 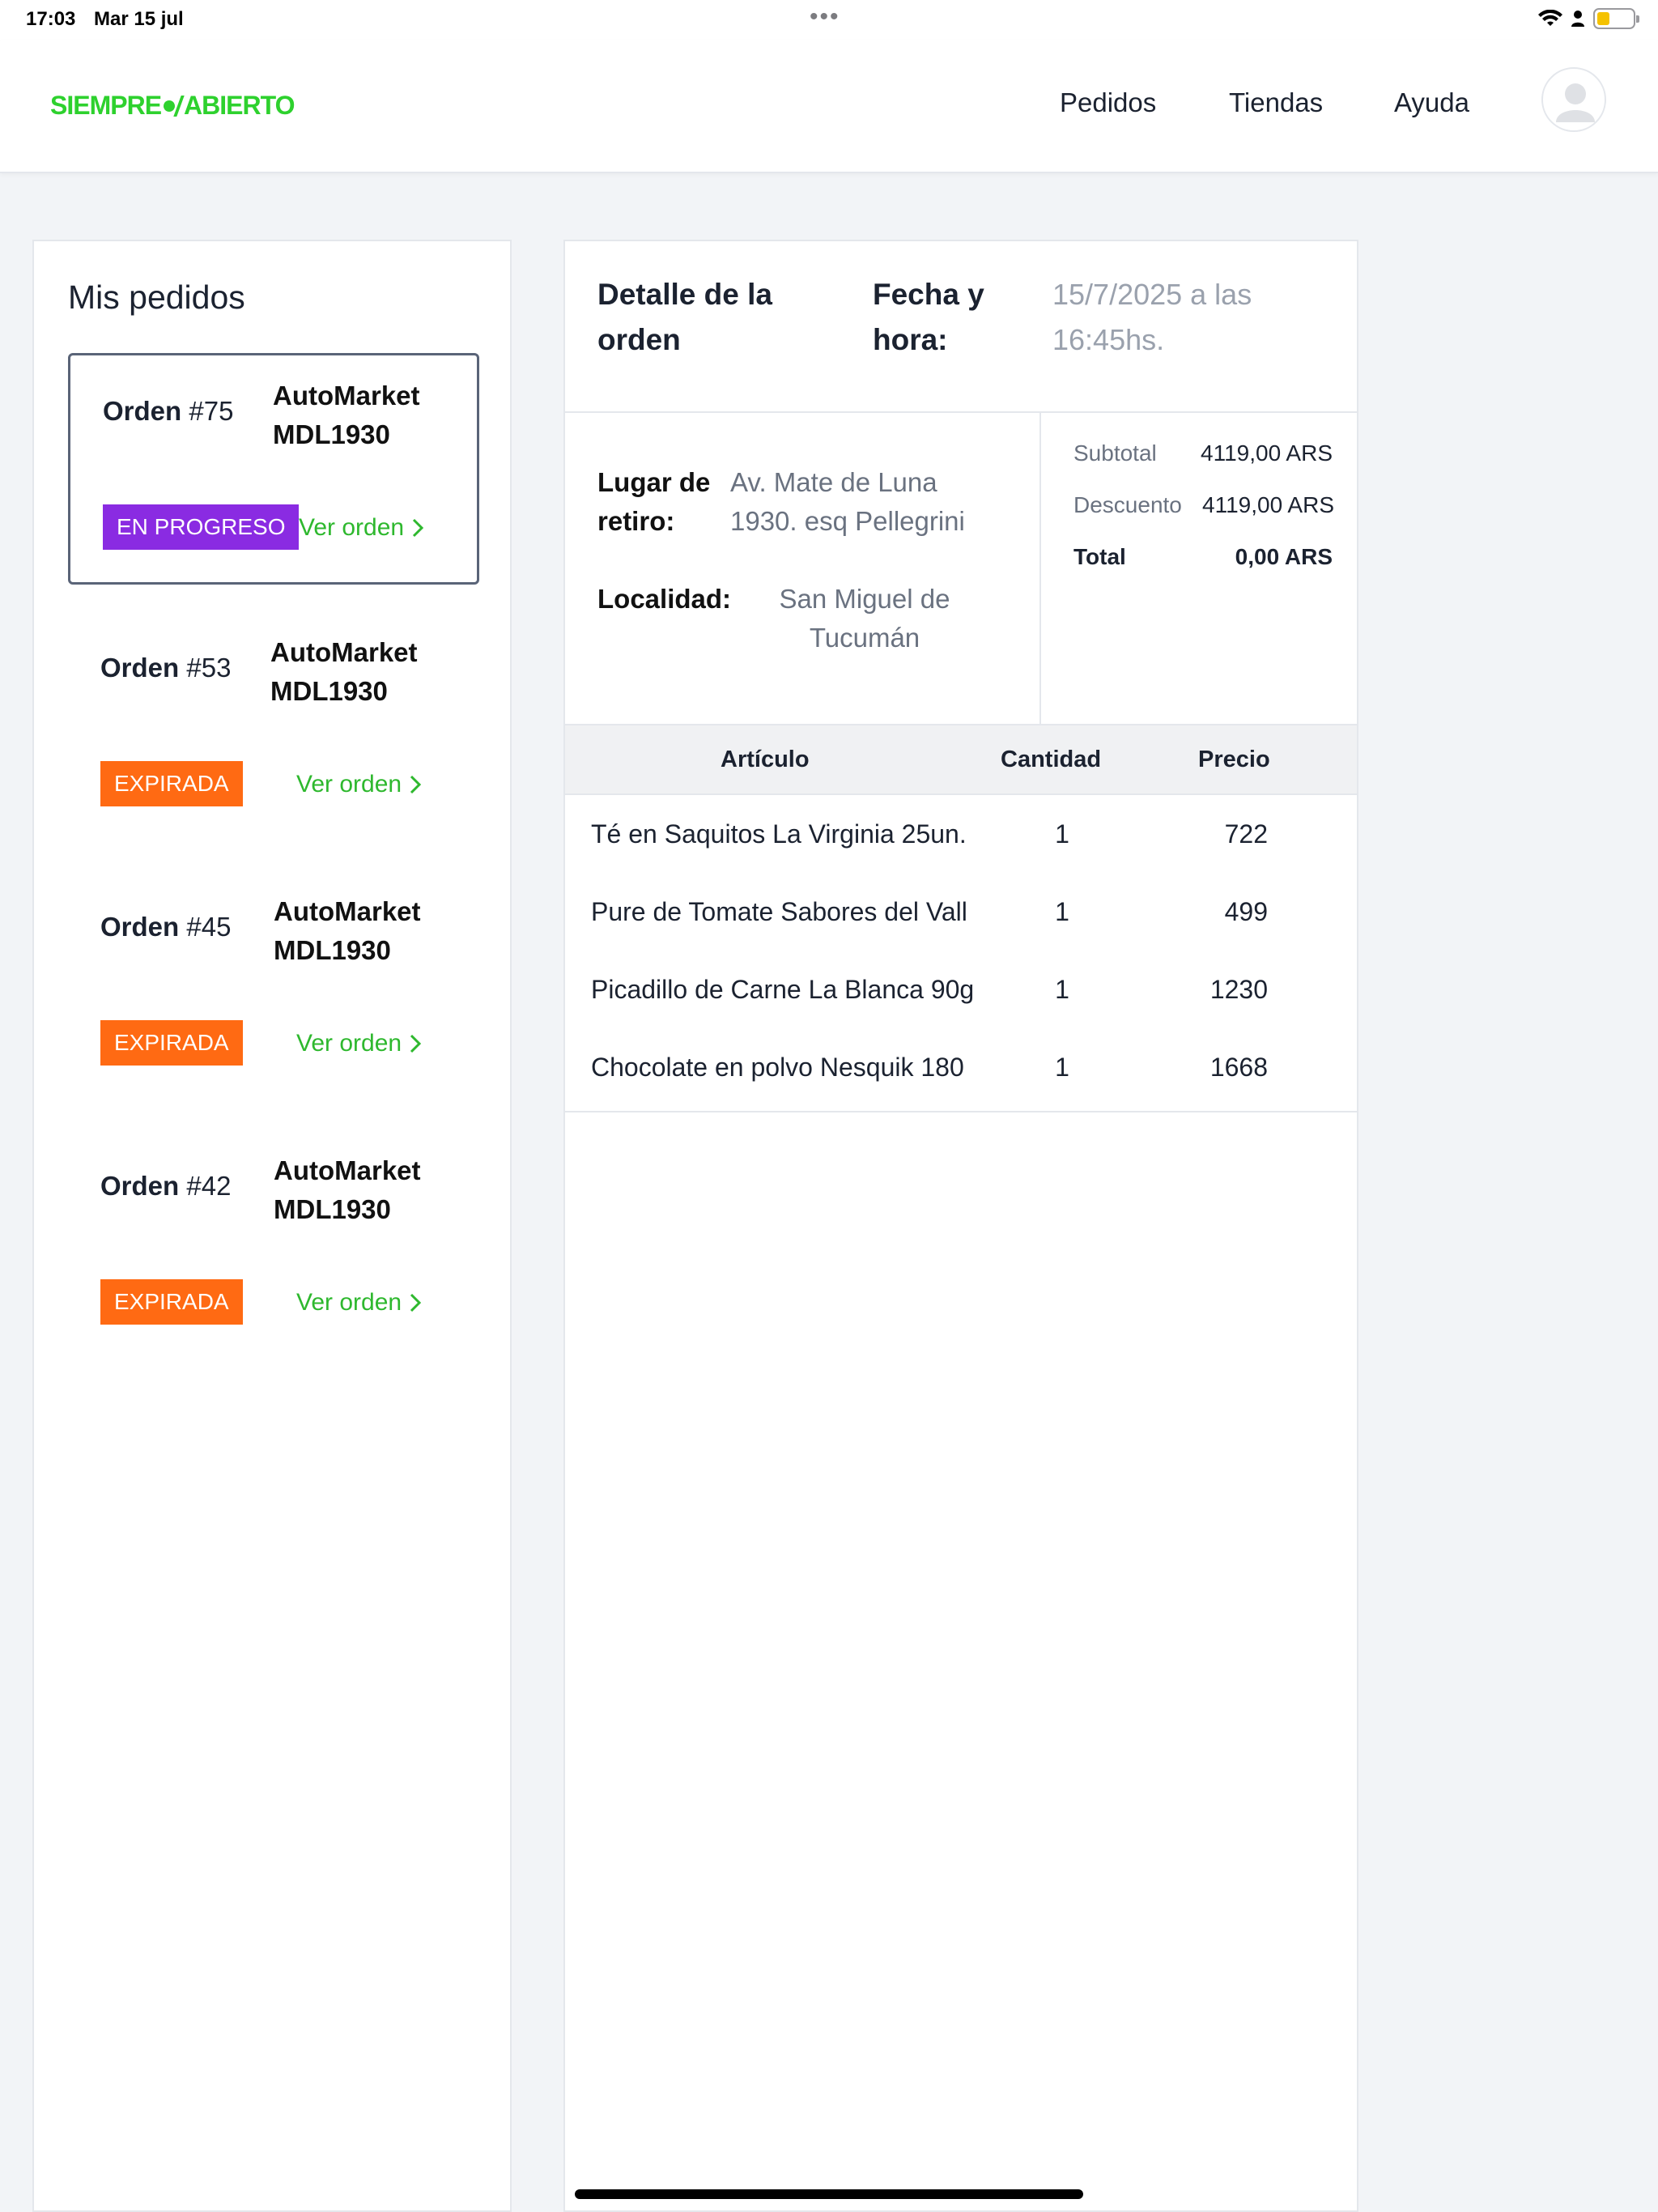 What do you see at coordinates (1152, 317) in the screenshot?
I see `date-value: 15/7/2025 a las 16:45hs.` at bounding box center [1152, 317].